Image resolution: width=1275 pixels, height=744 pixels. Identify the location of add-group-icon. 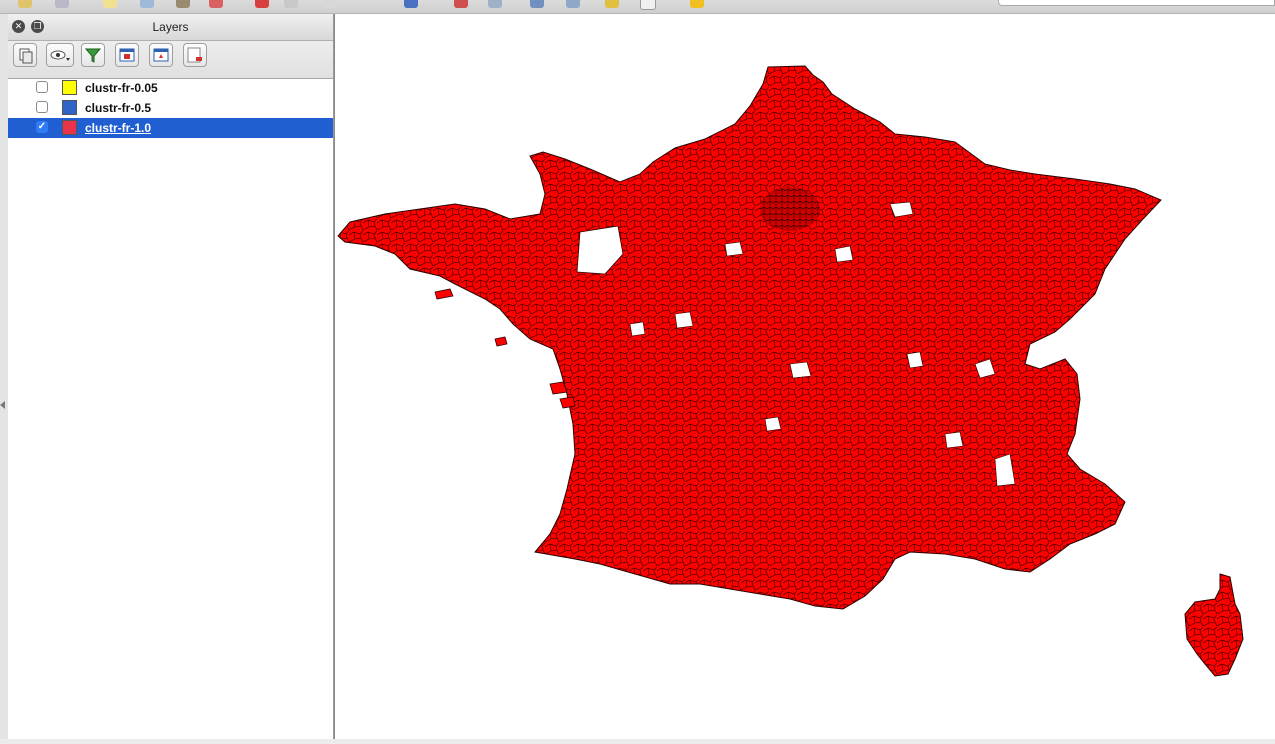
(26, 56).